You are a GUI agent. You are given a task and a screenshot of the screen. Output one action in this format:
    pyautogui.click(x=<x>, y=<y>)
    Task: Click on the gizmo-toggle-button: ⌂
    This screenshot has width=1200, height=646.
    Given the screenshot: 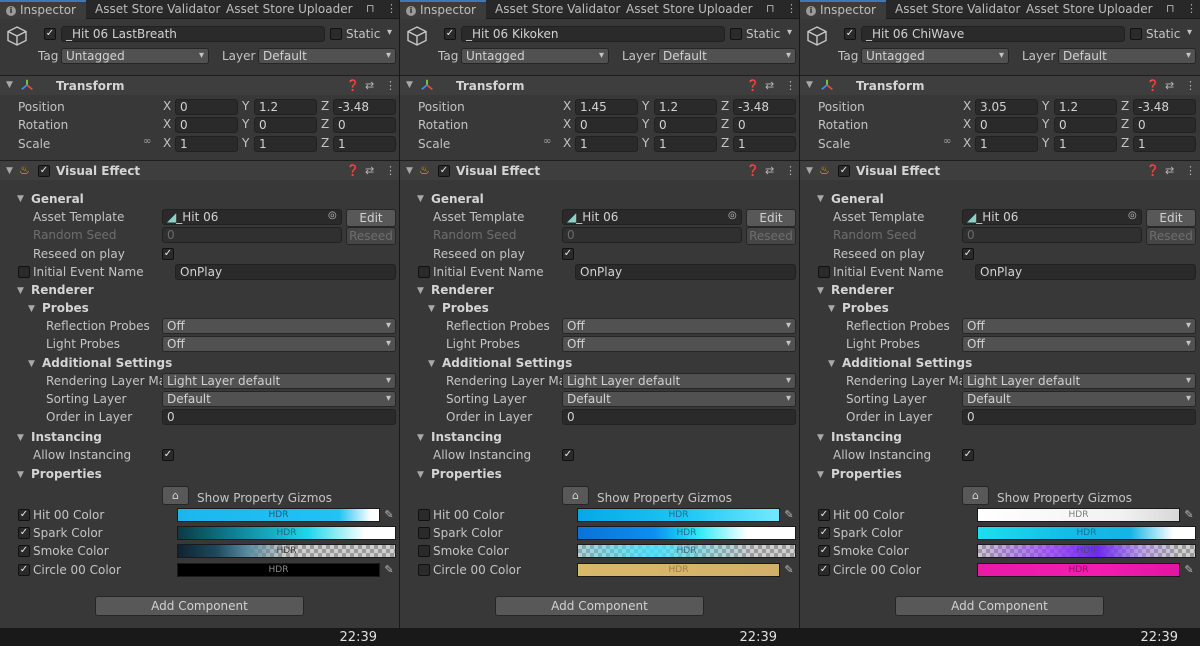 What is the action you would take?
    pyautogui.click(x=975, y=495)
    